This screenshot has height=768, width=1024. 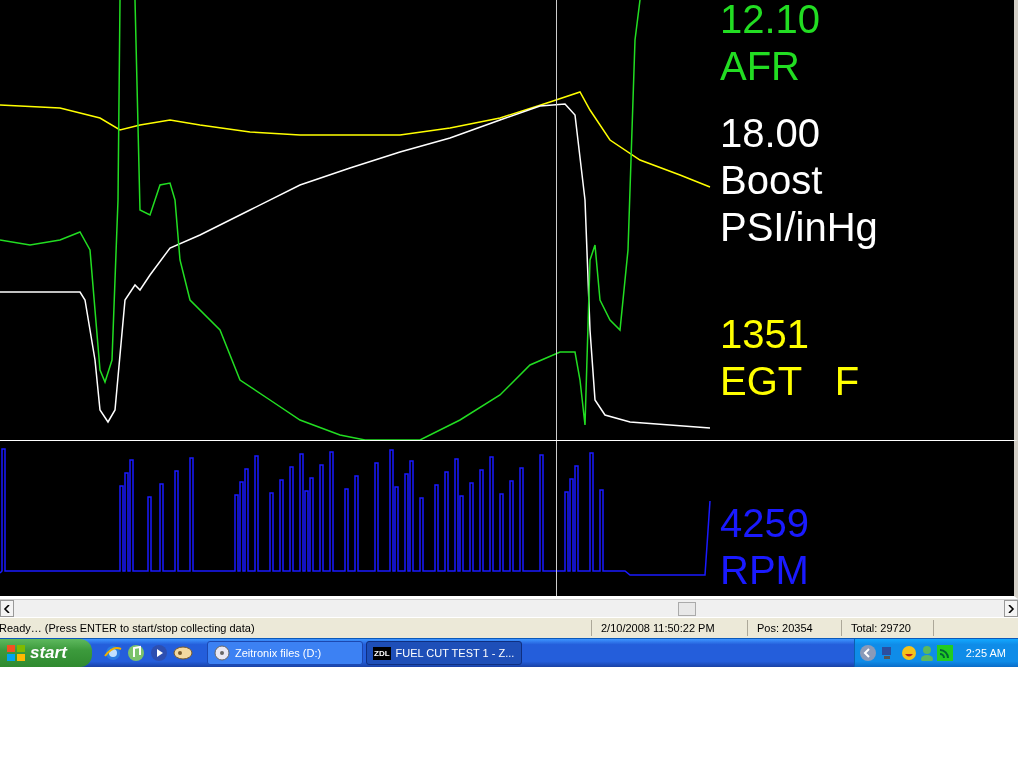 I want to click on reading-value: 4259, so click(x=764, y=523).